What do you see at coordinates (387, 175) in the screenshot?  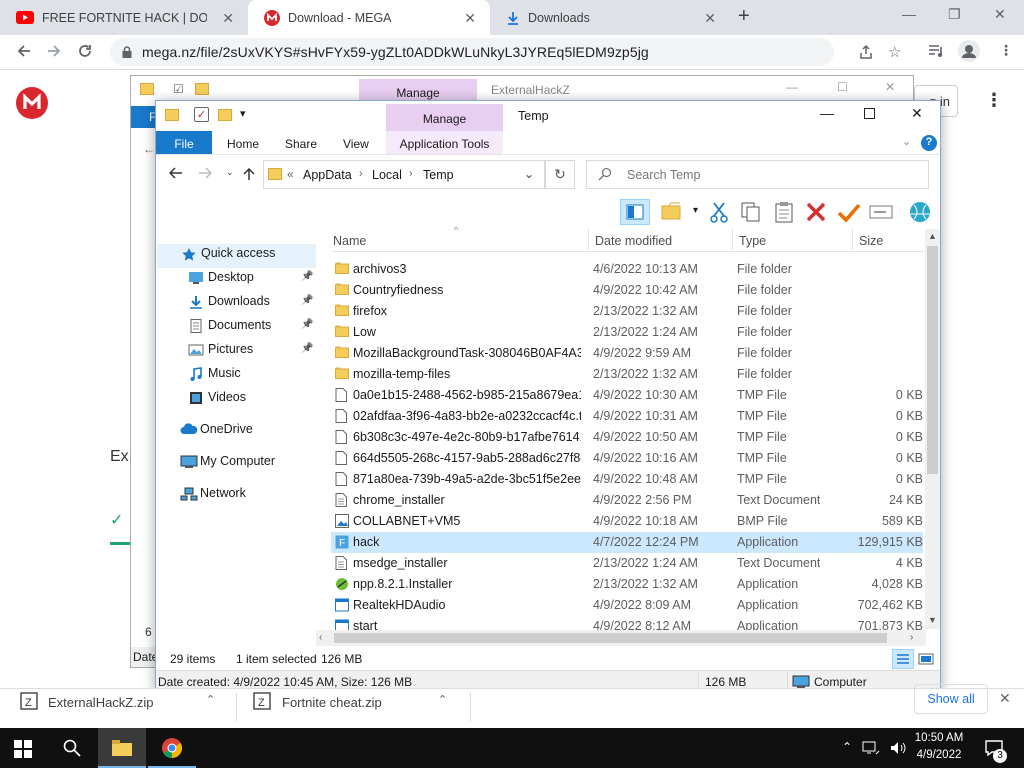 I see `breadcrumb-local: Local` at bounding box center [387, 175].